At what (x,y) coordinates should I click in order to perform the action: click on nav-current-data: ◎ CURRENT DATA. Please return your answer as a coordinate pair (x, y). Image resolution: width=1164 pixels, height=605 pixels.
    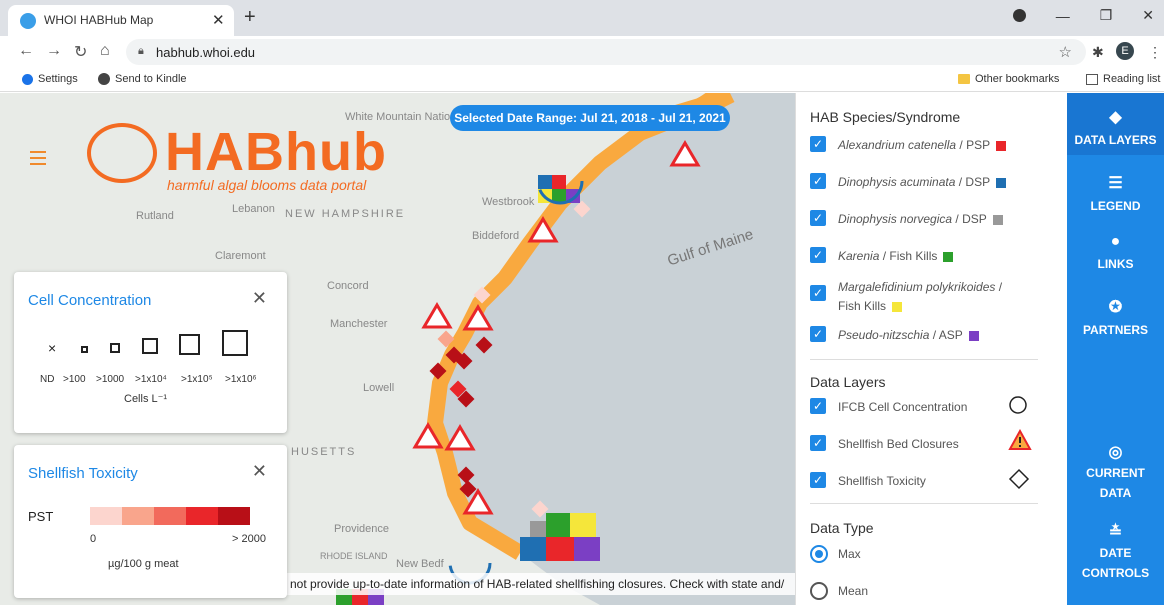
    Looking at the image, I should click on (1115, 473).